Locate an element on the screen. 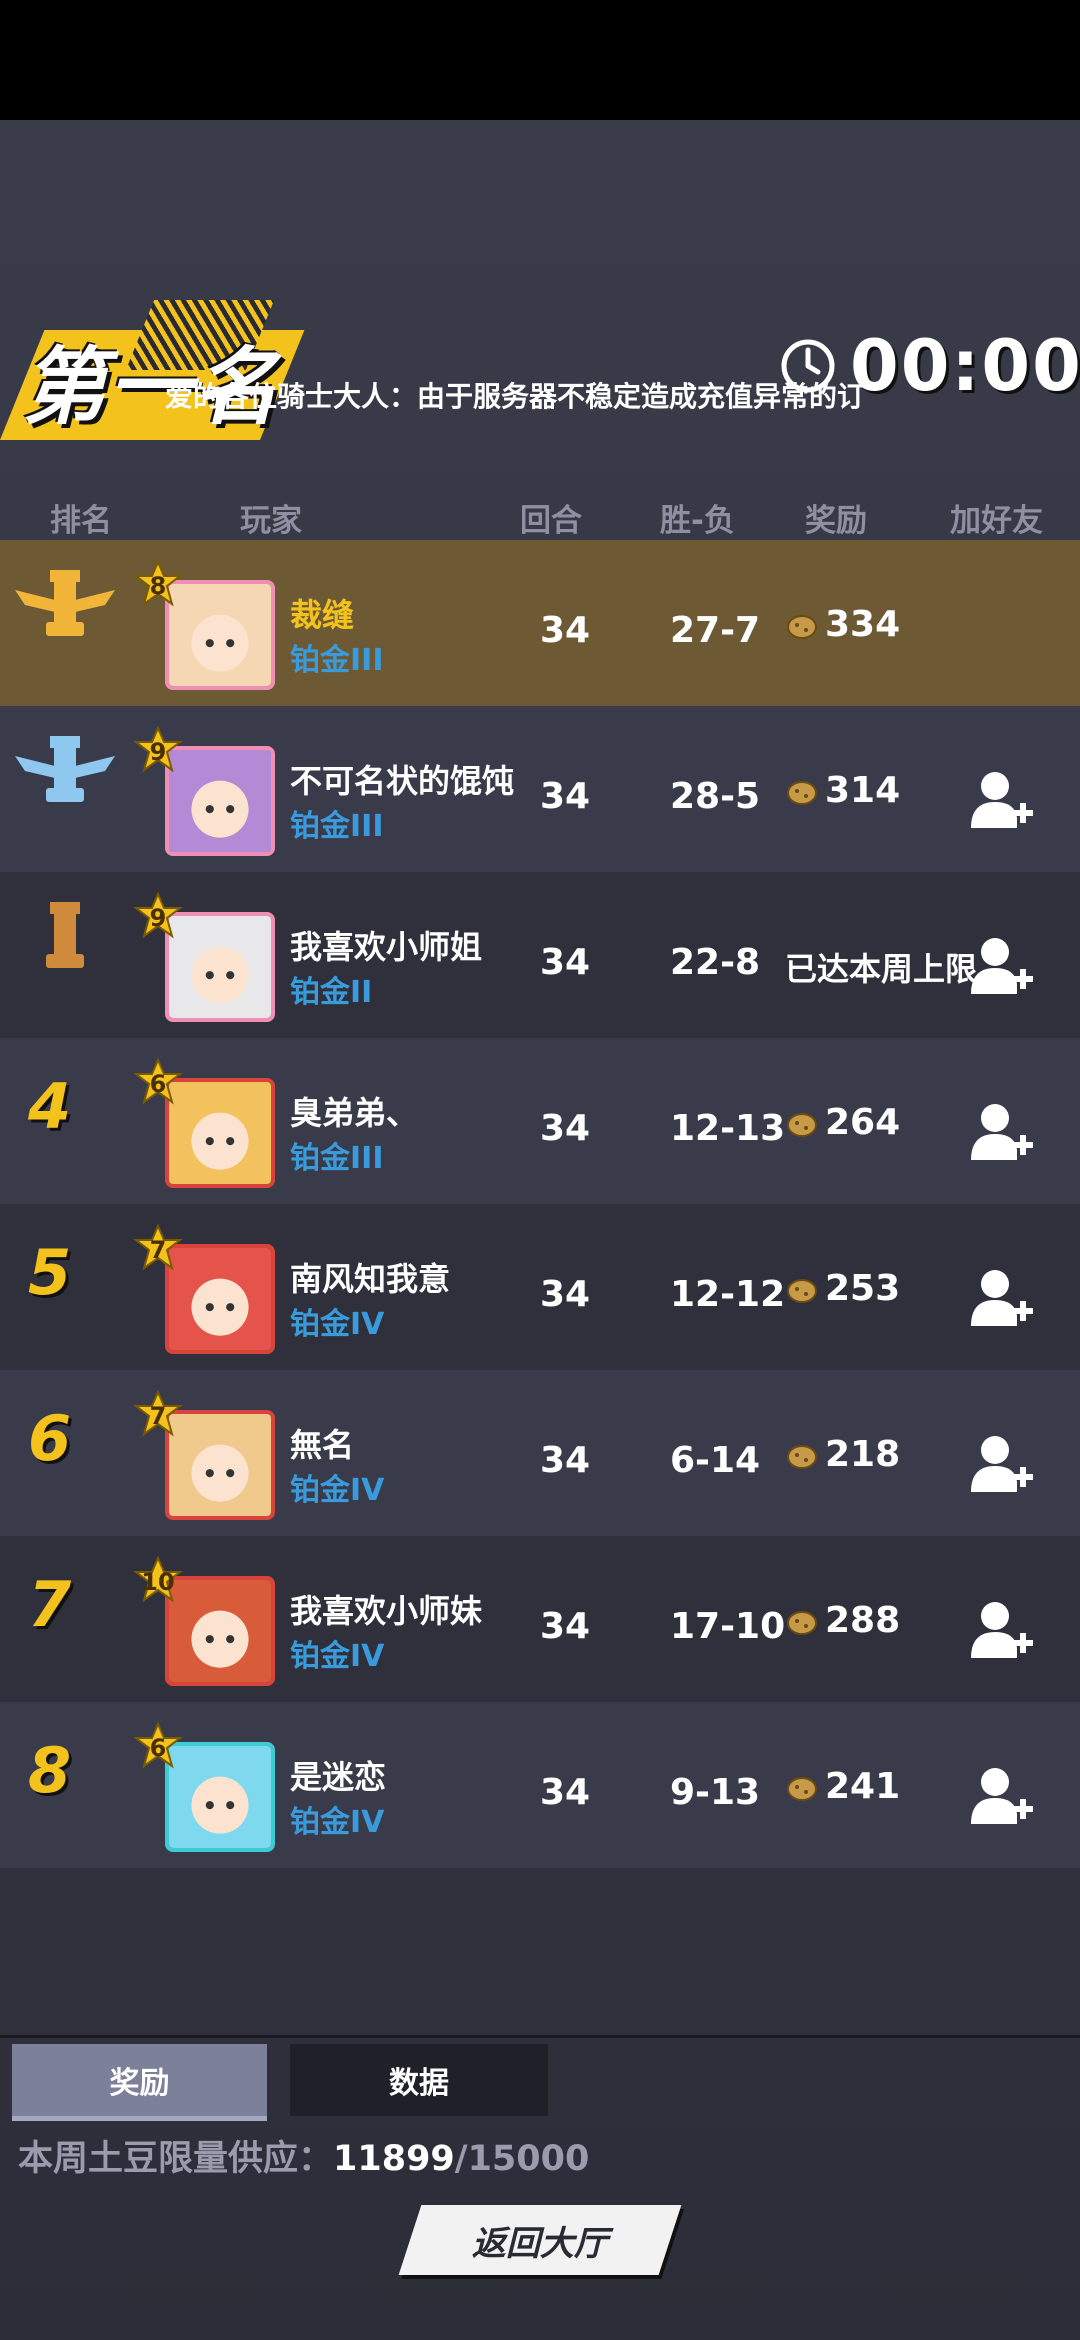  table-header: 排名 玩家 回合 胜-负 奖励 加好友 is located at coordinates (540, 517).